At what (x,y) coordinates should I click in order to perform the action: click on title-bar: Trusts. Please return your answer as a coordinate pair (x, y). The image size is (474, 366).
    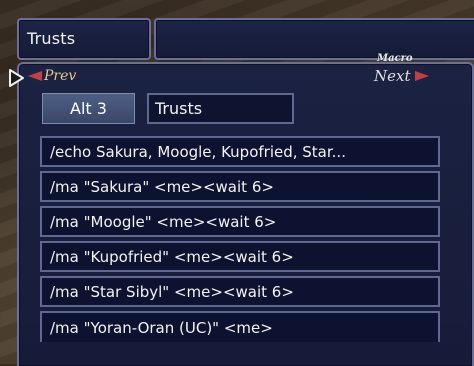
    Looking at the image, I should click on (245, 39).